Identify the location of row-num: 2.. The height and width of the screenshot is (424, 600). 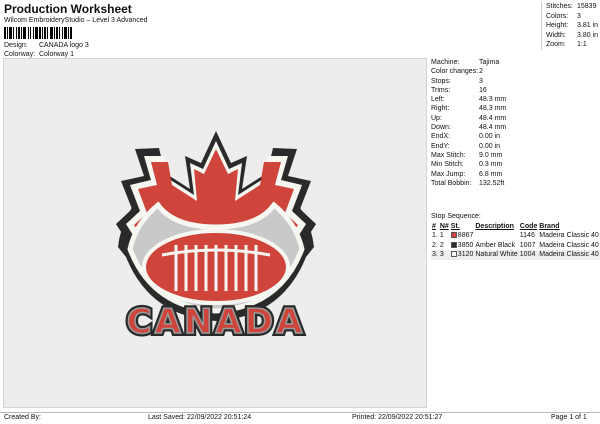
(435, 245).